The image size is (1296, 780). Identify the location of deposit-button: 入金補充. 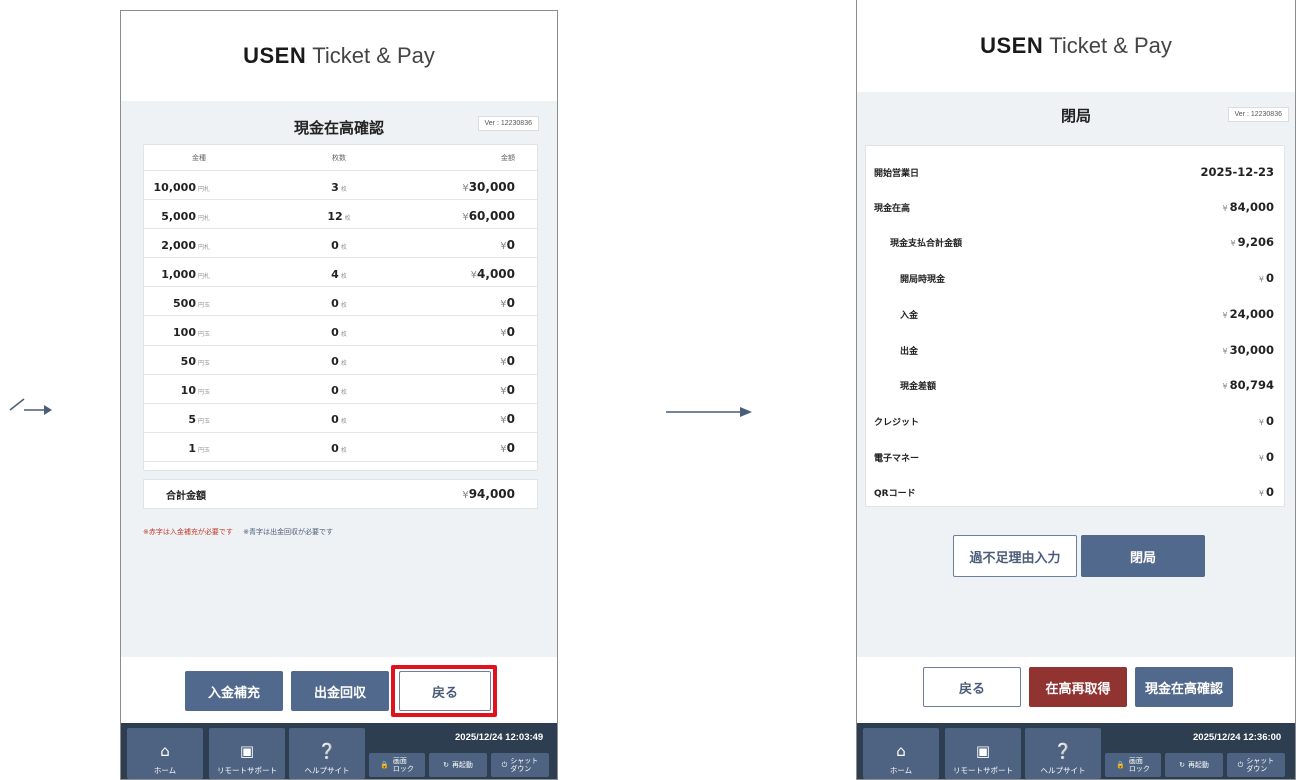
(234, 691).